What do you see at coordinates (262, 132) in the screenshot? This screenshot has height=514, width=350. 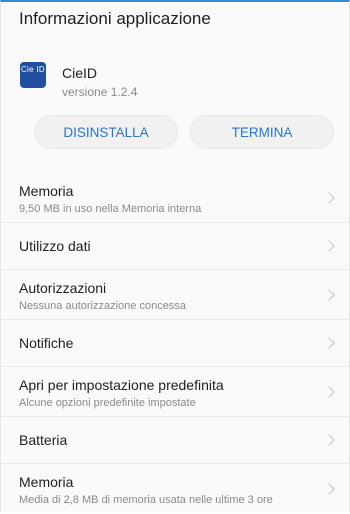 I see `stop-button: TERMINA` at bounding box center [262, 132].